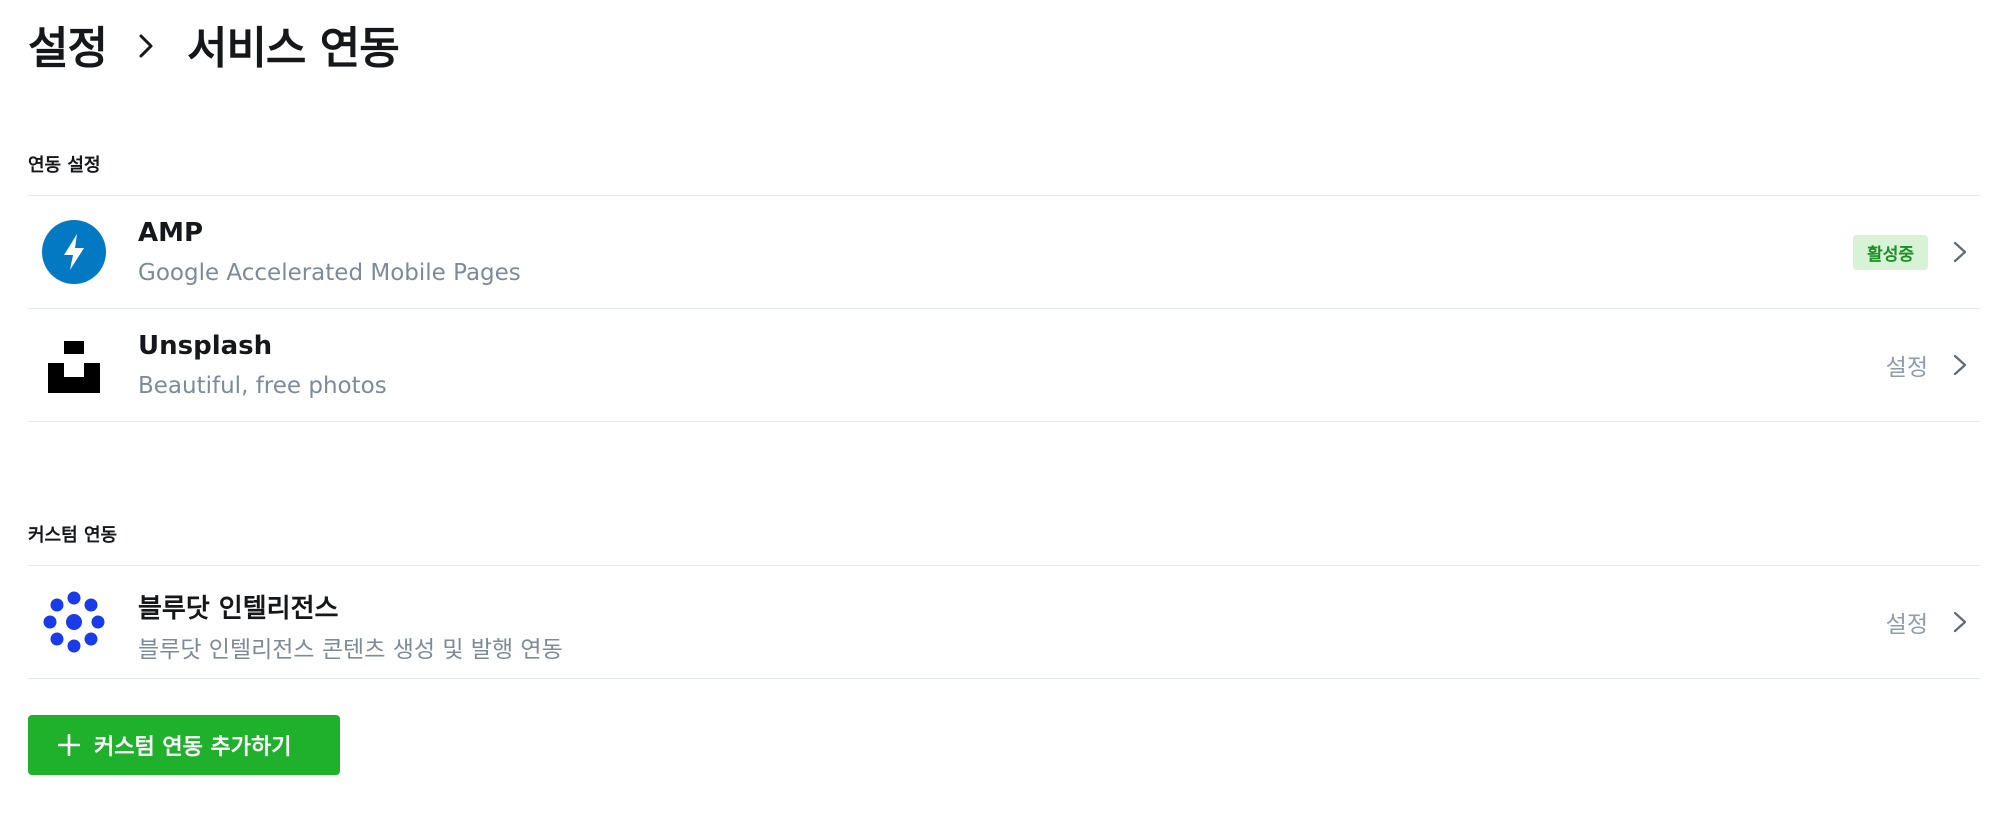 The height and width of the screenshot is (823, 2000). What do you see at coordinates (1004, 252) in the screenshot?
I see `integration-row-amp: AMP Google Accelerated Mobile Pages 활성중` at bounding box center [1004, 252].